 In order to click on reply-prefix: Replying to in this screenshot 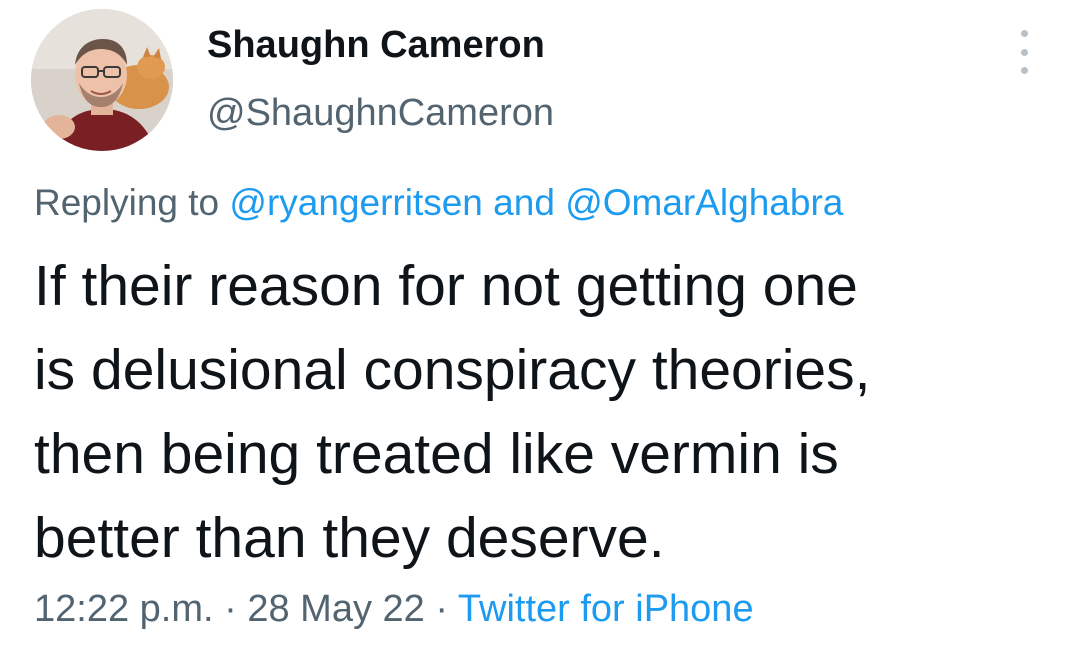, I will do `click(127, 202)`.